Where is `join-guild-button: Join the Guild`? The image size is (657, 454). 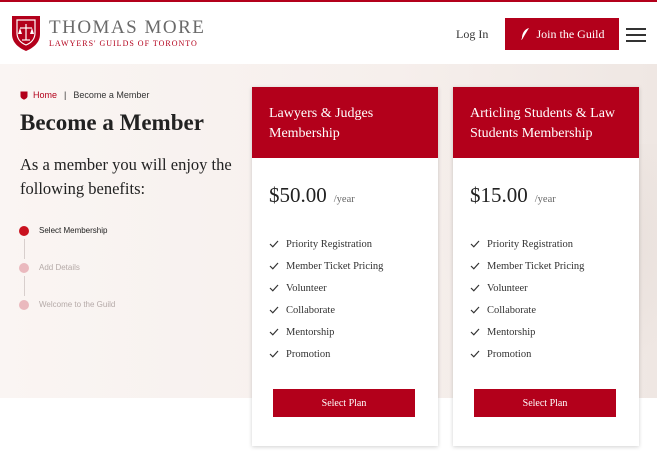 join-guild-button: Join the Guild is located at coordinates (562, 34).